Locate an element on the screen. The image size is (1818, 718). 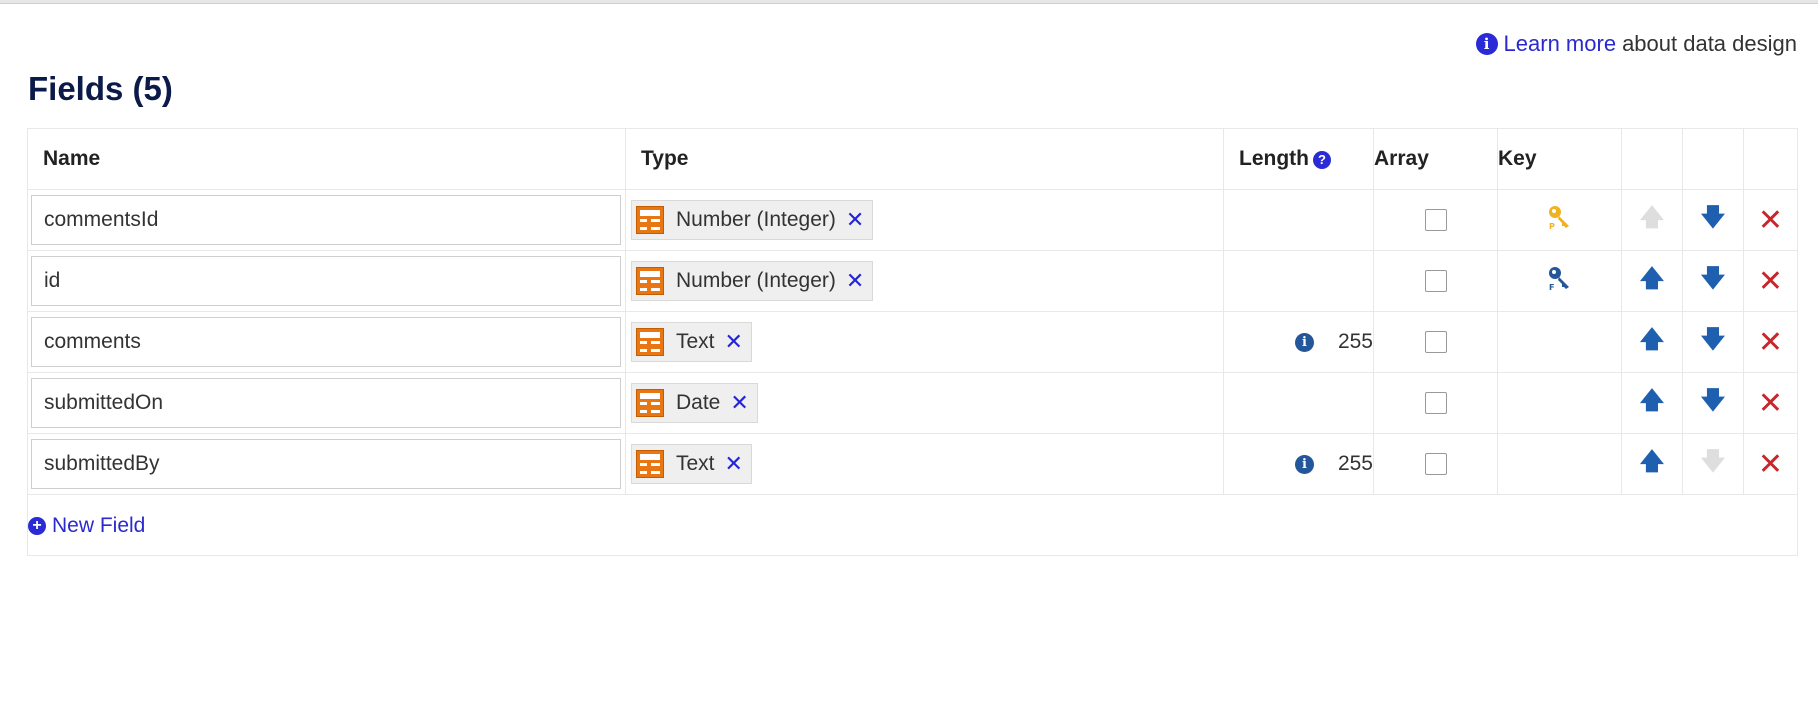
type-chip: Date ✕ is located at coordinates (694, 403).